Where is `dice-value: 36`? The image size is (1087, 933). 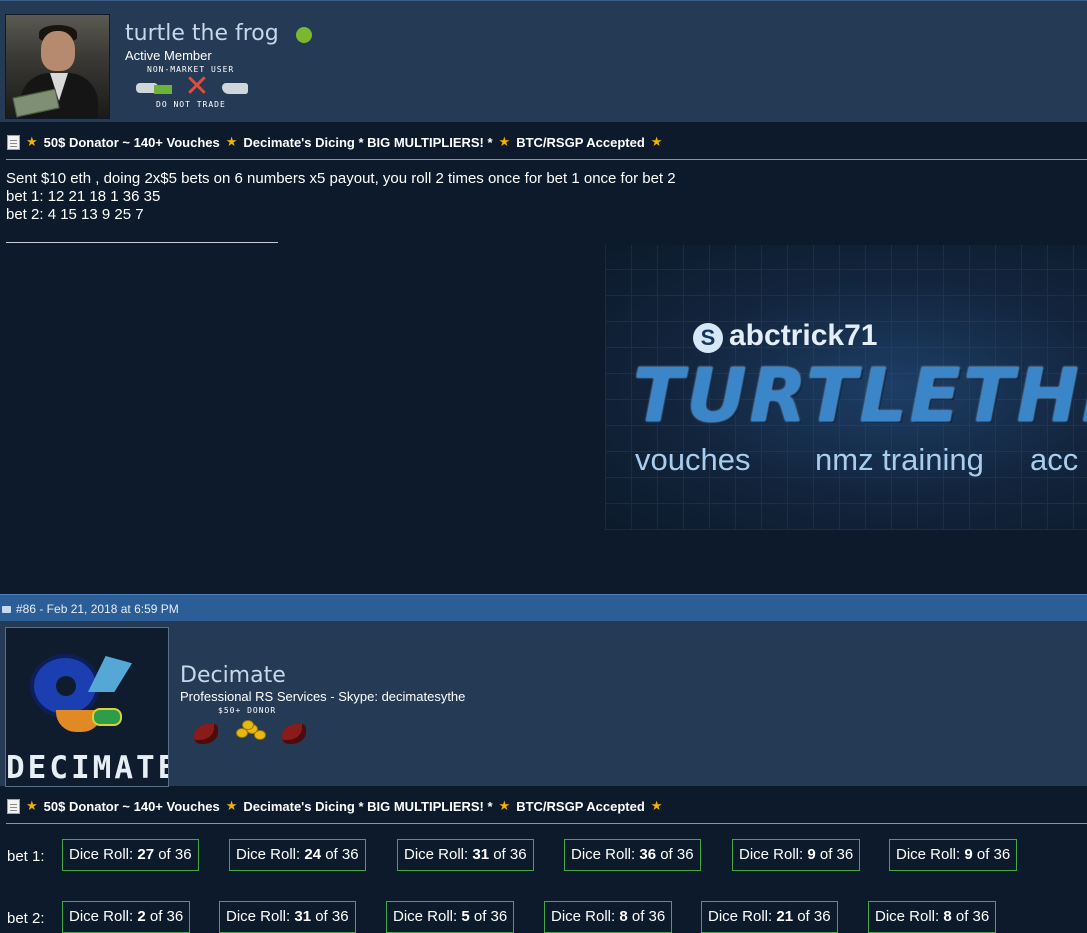 dice-value: 36 is located at coordinates (648, 854).